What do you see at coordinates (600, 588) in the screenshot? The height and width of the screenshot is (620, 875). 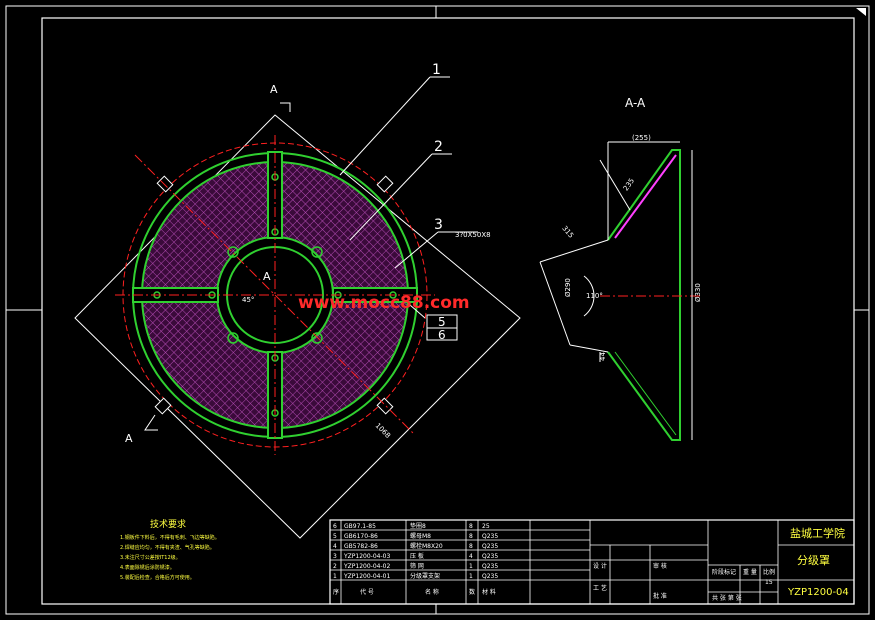 I see `process-label: 工 艺` at bounding box center [600, 588].